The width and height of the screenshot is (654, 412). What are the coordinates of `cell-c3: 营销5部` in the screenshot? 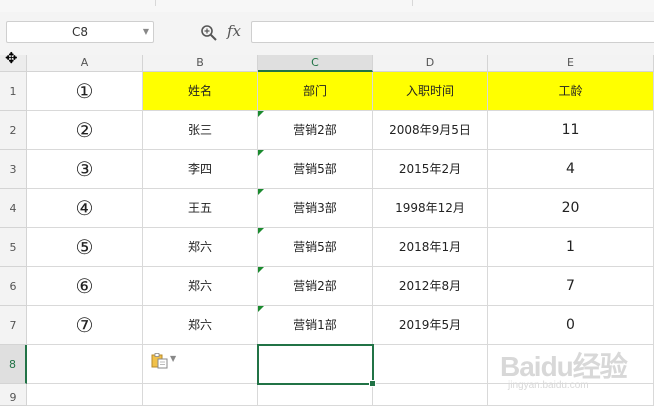 It's located at (315, 169).